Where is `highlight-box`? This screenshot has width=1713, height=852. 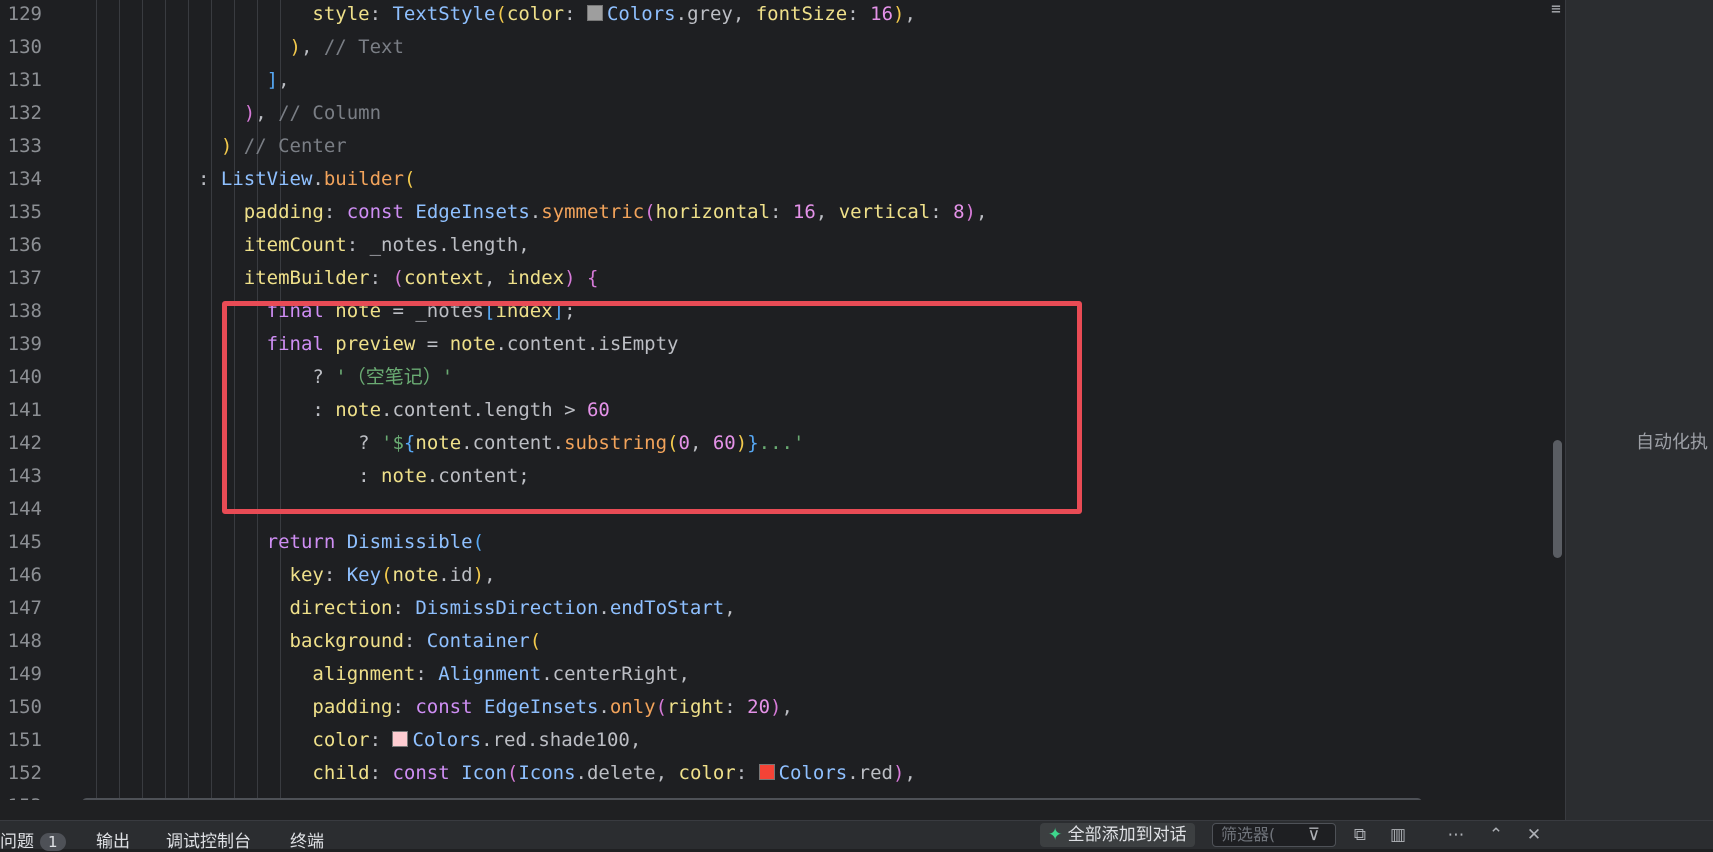
highlight-box is located at coordinates (652, 407).